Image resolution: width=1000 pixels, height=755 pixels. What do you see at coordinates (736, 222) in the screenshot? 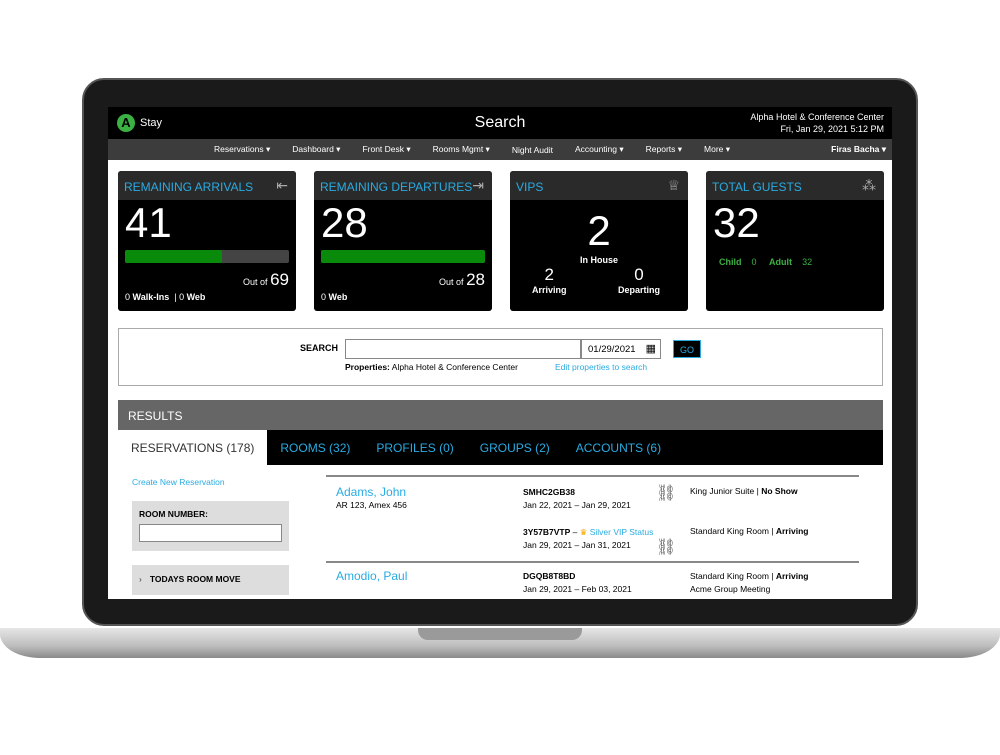
I see `guests-value: 32` at bounding box center [736, 222].